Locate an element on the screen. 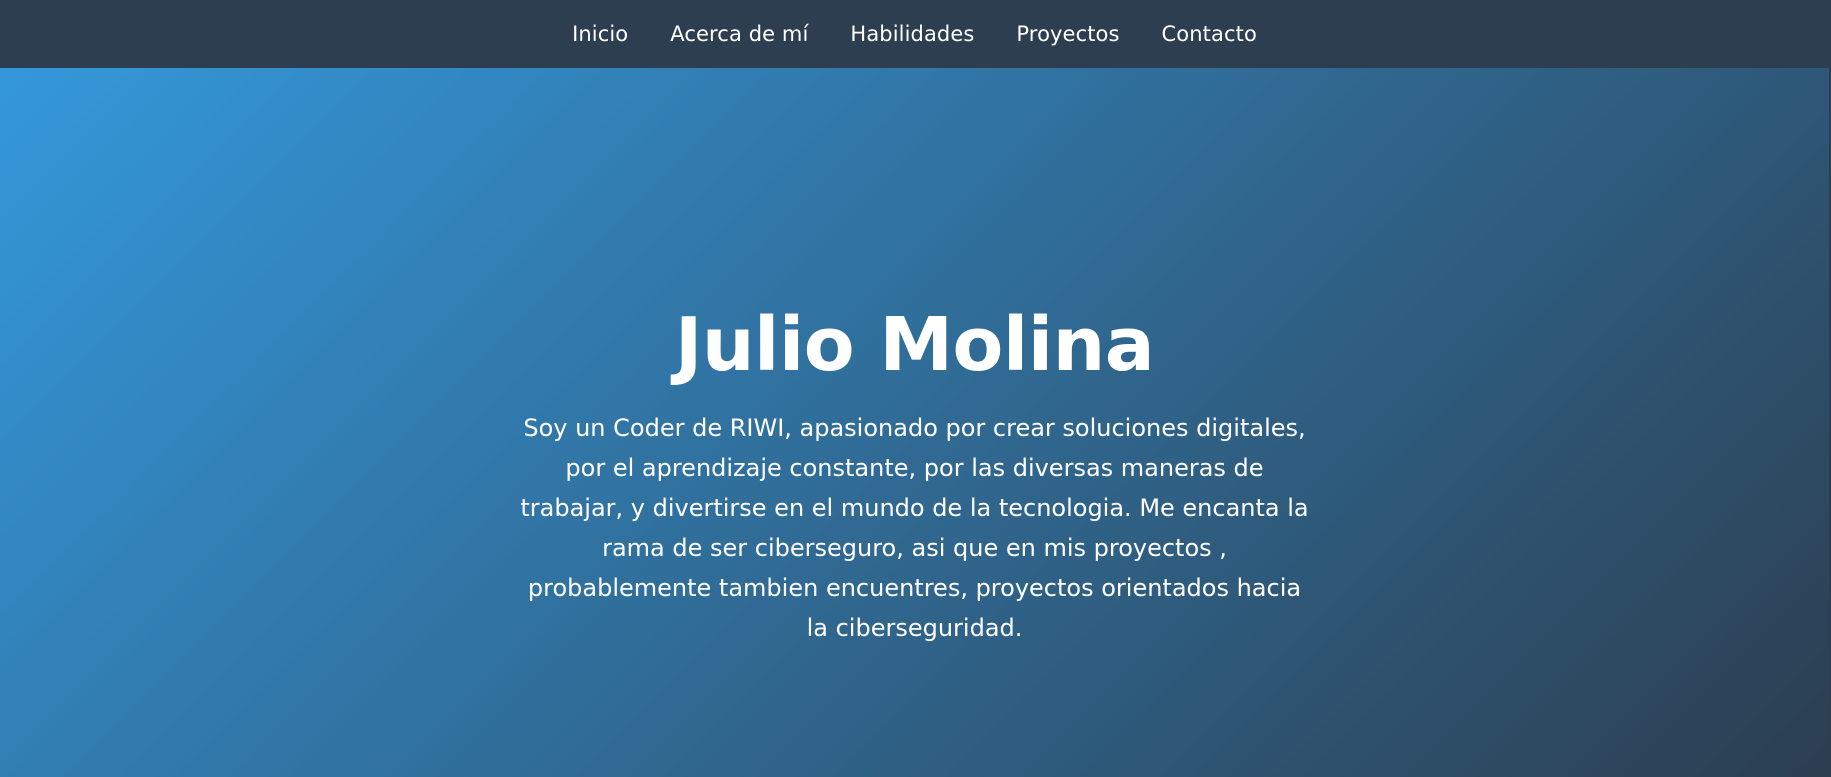  nav-link-acerca: Acerca de mí is located at coordinates (739, 34).